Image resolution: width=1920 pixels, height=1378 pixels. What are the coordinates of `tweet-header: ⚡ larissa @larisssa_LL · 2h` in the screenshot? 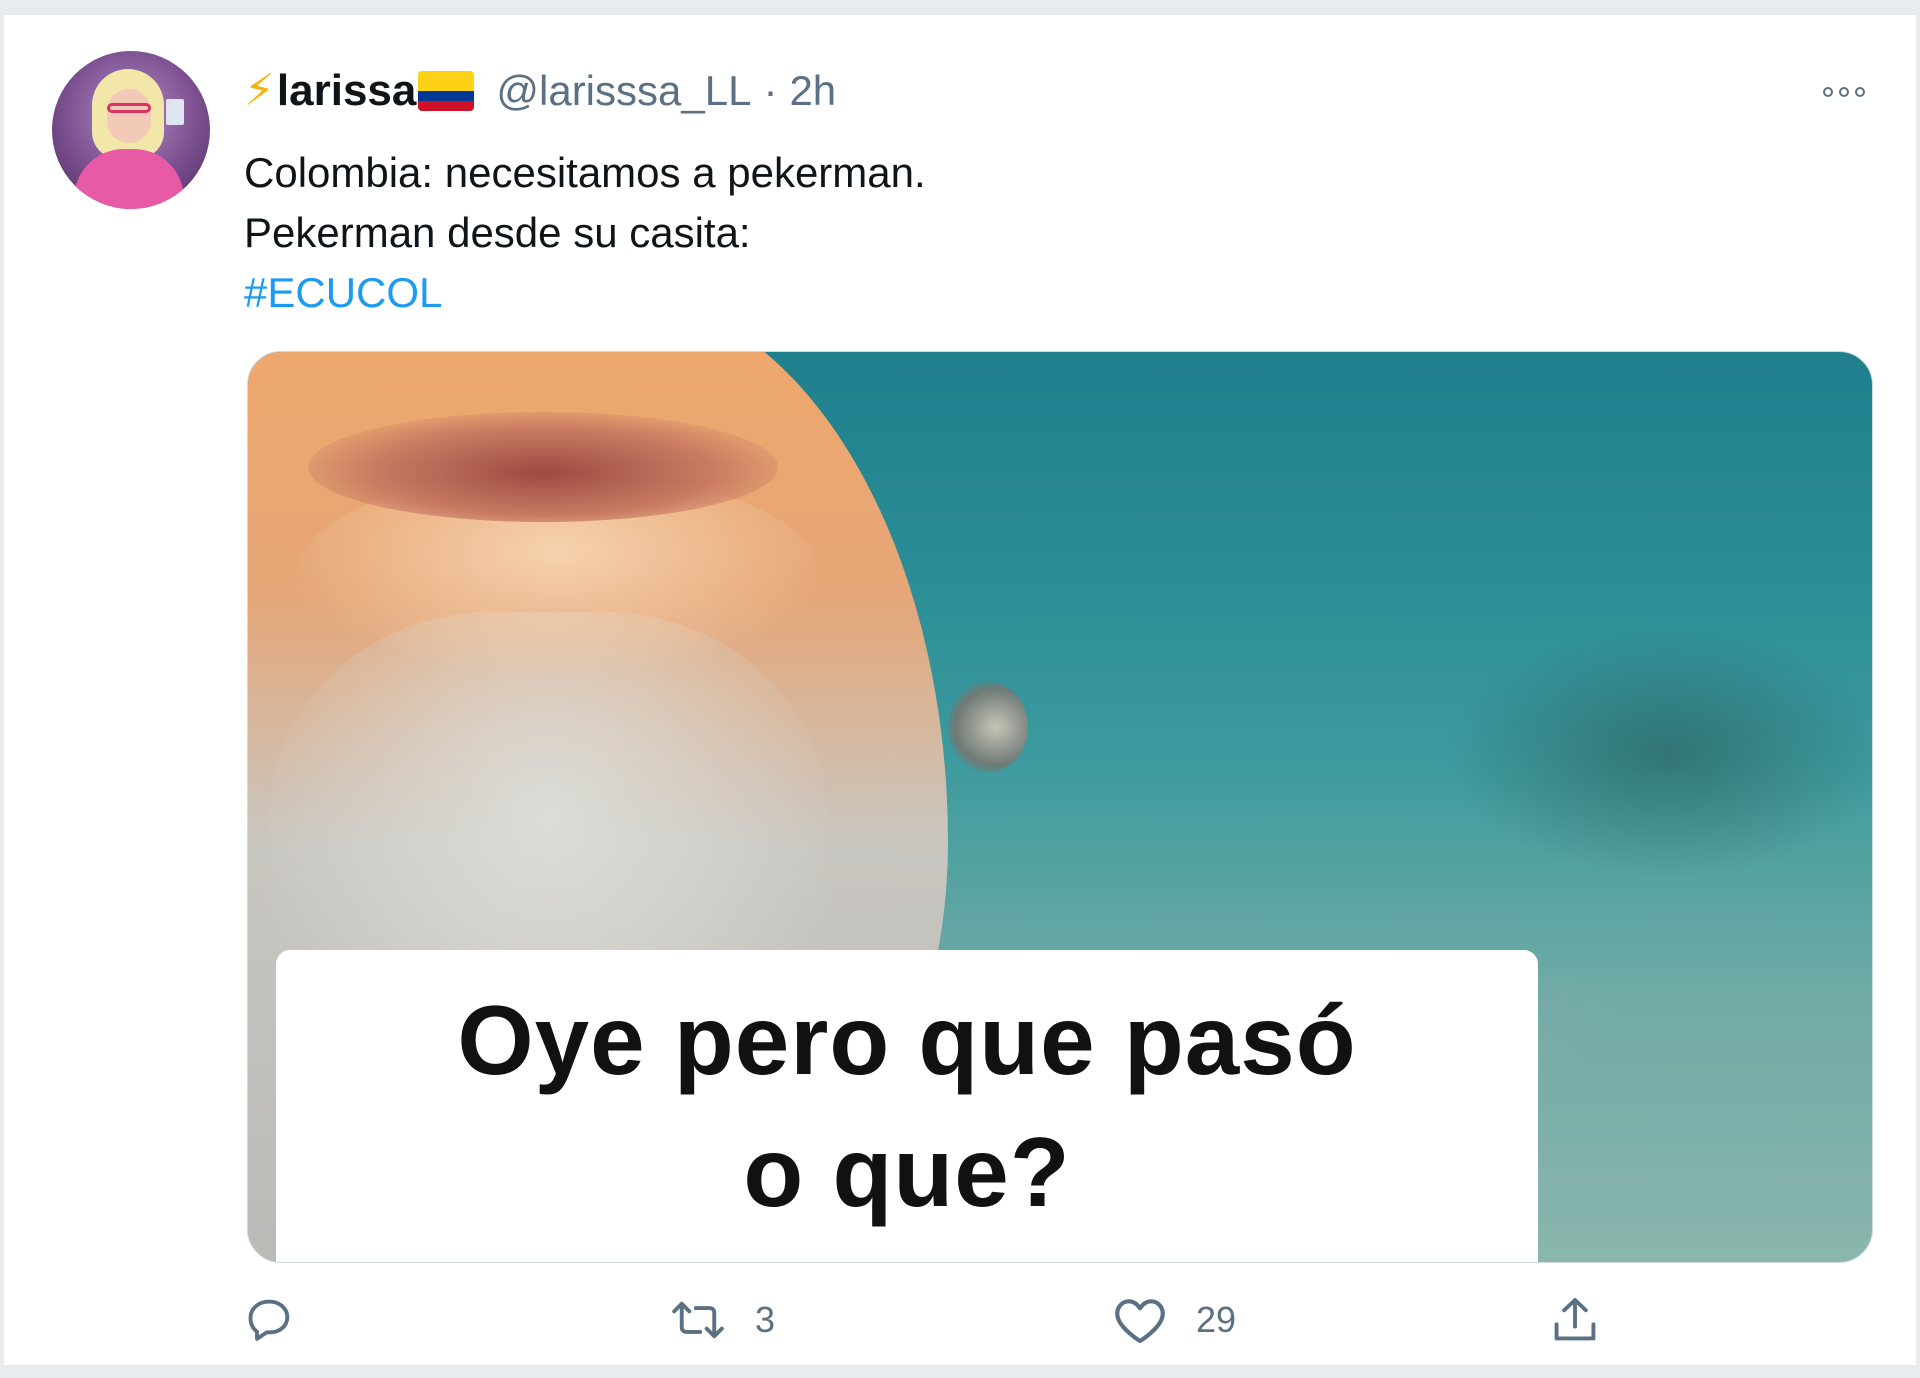 It's located at (540, 91).